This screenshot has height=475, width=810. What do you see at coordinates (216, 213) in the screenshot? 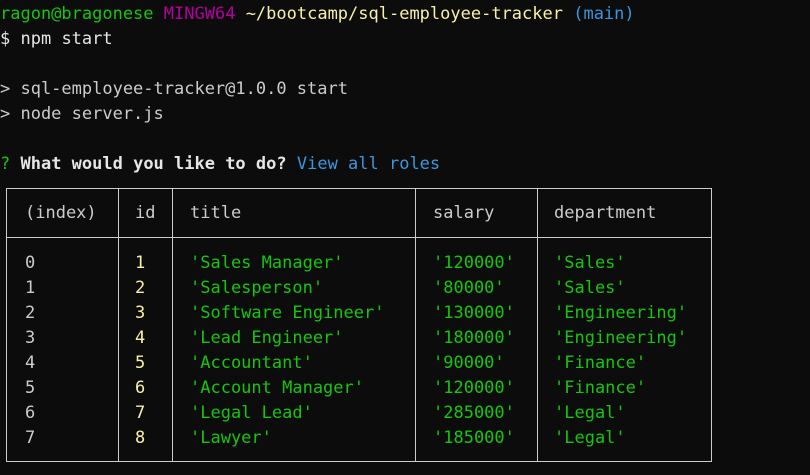
I see `table-header-title: title` at bounding box center [216, 213].